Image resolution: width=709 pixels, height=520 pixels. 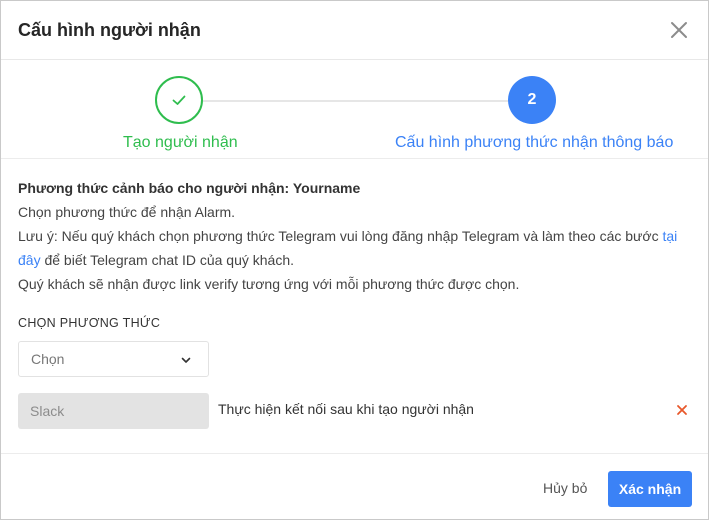 I want to click on choose-method-label: CHỌN PHƯƠNG THỨC, so click(x=89, y=323).